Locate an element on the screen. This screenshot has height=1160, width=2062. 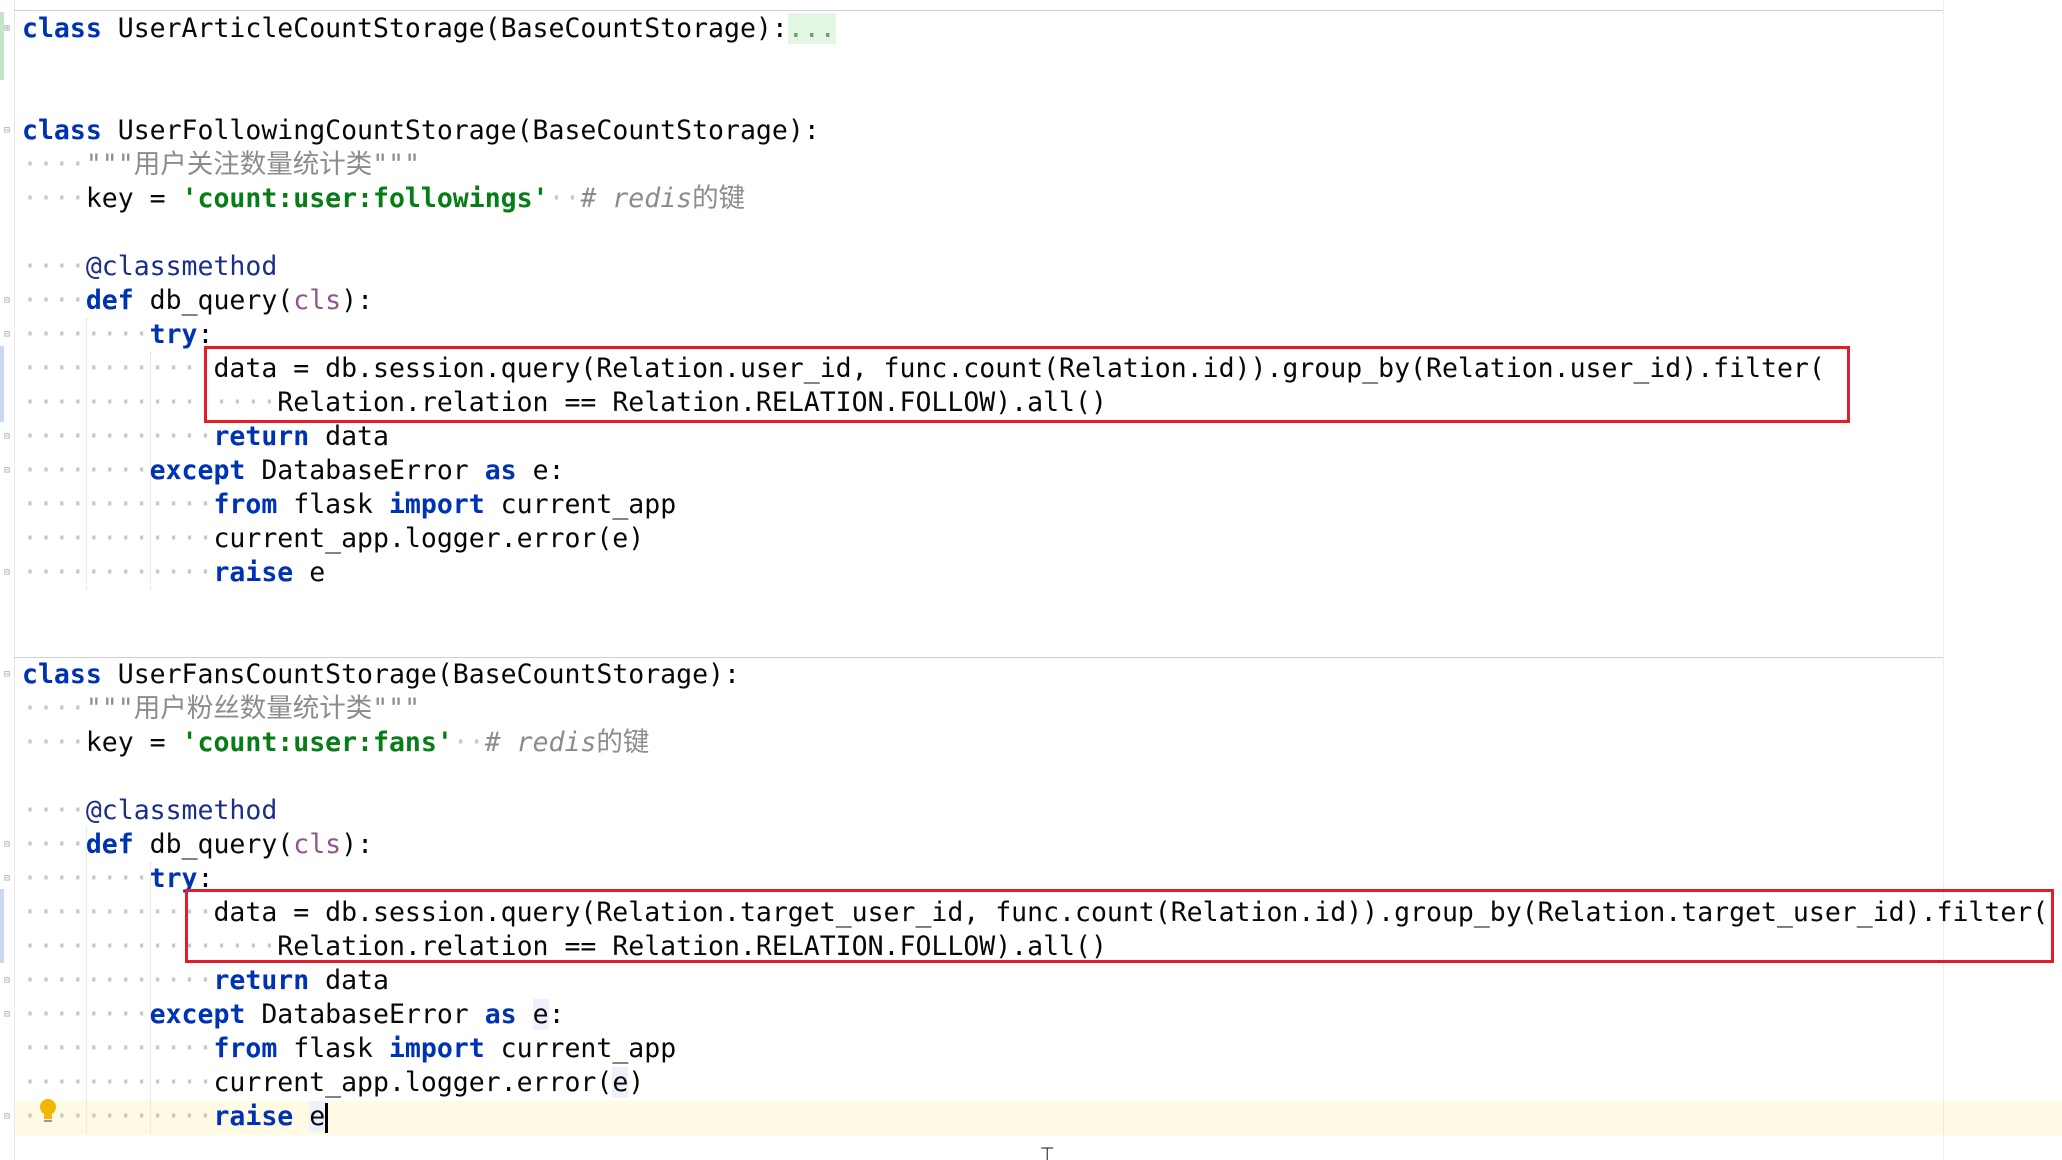
code-line: ········try: is located at coordinates (117, 335).